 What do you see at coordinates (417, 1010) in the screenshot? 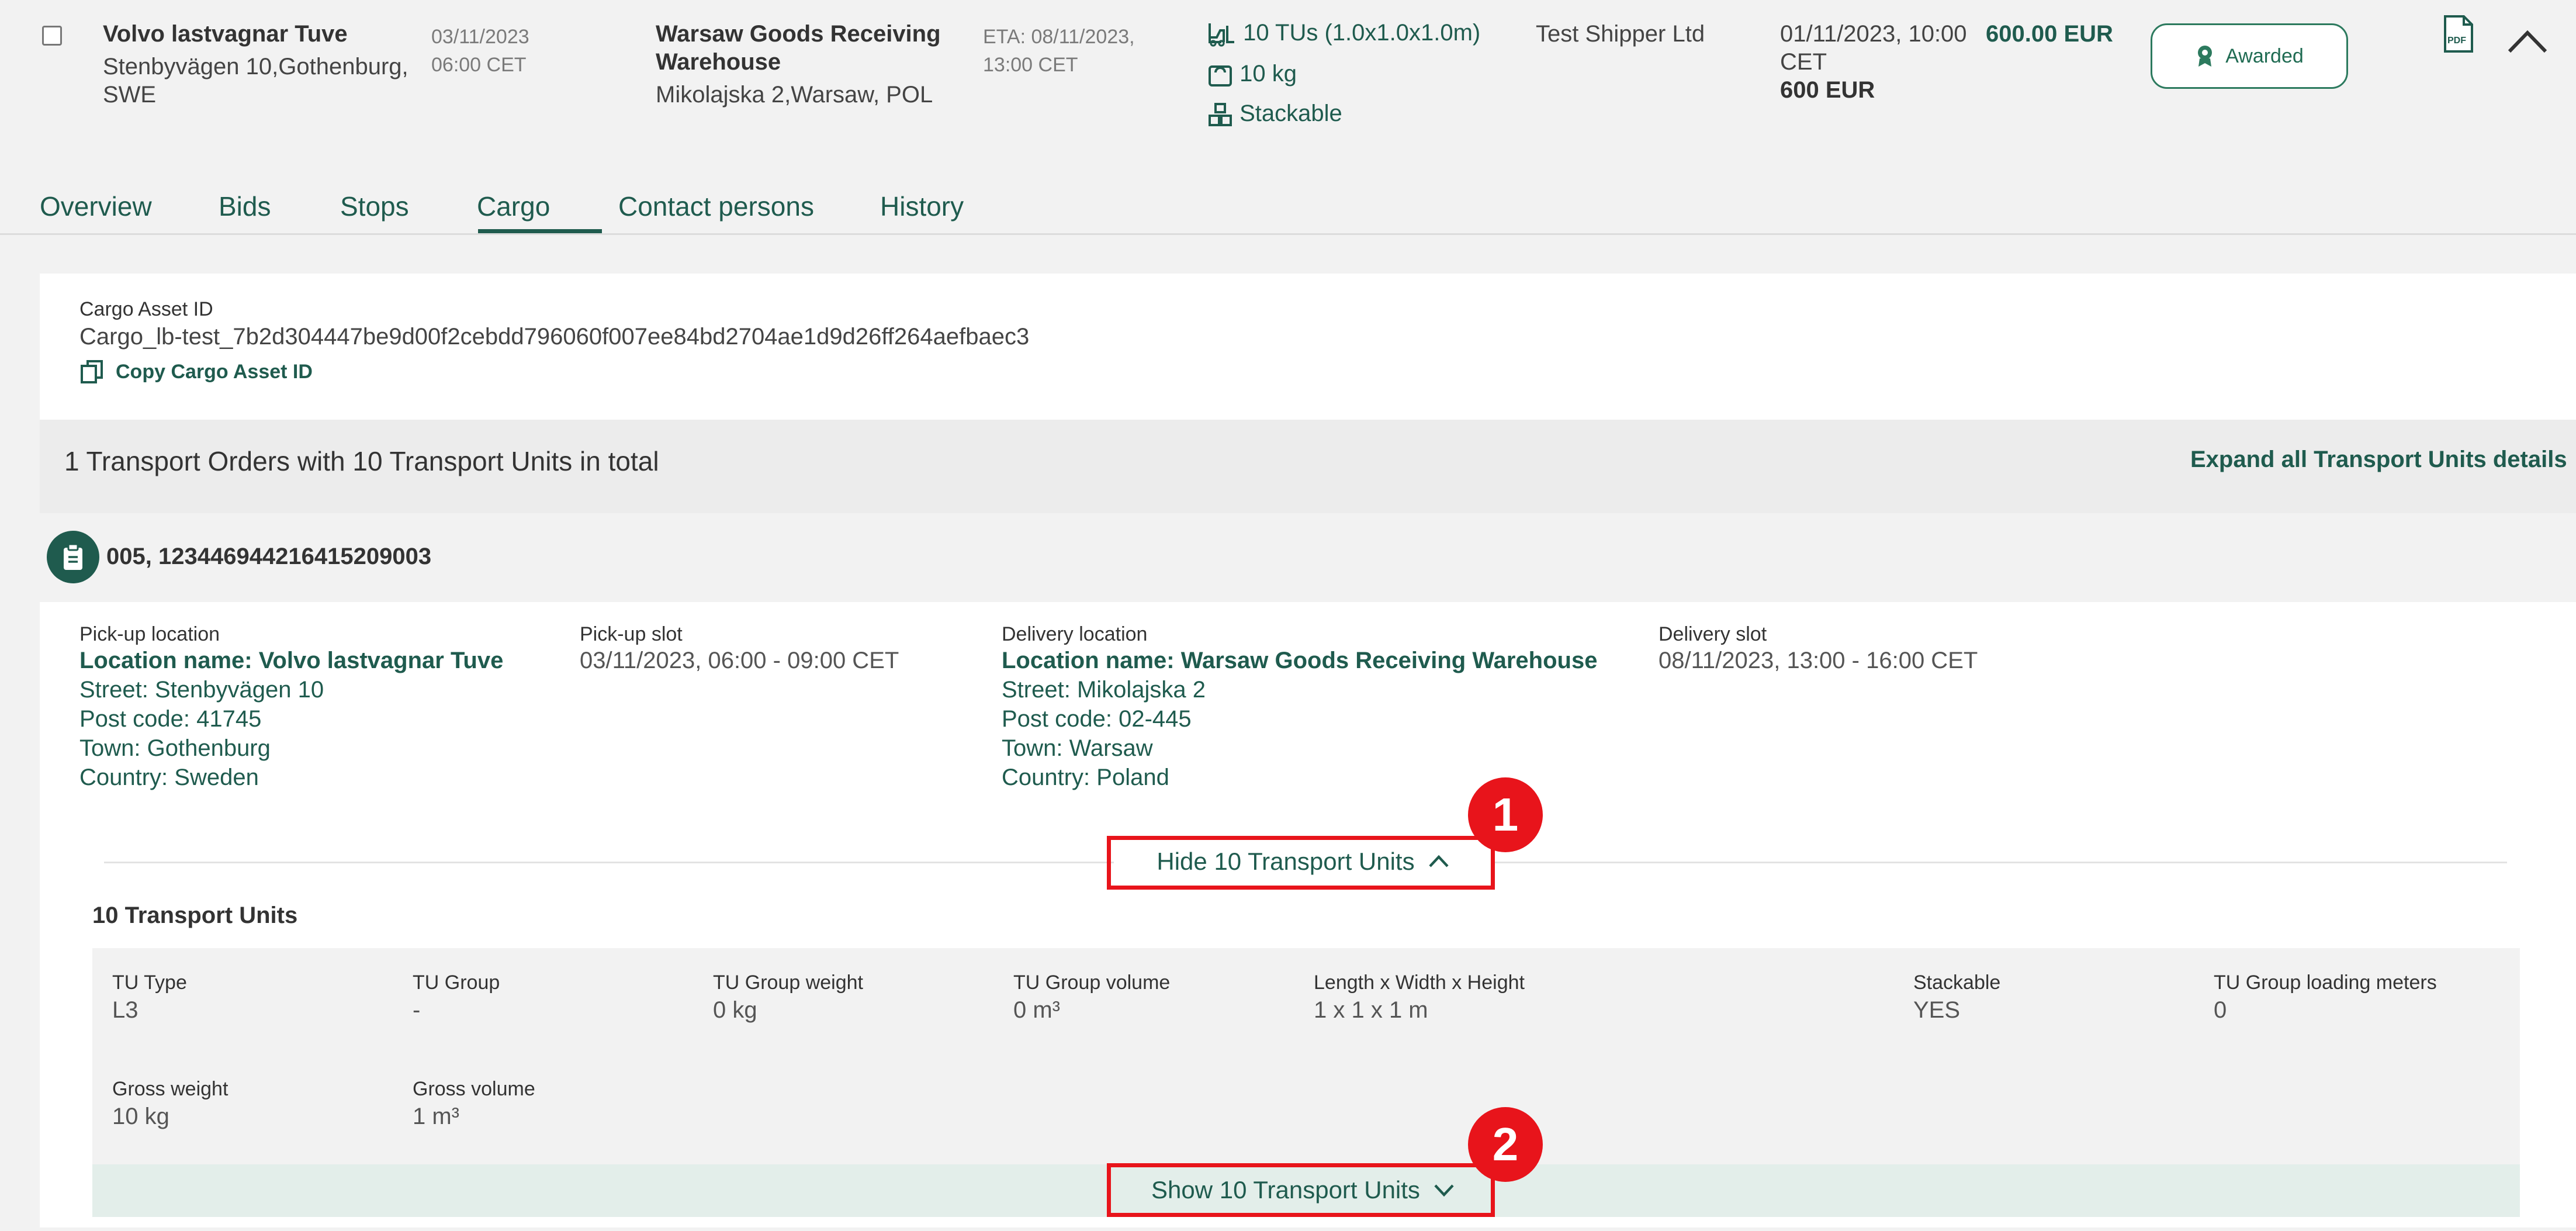
I see `tu-group-value: -` at bounding box center [417, 1010].